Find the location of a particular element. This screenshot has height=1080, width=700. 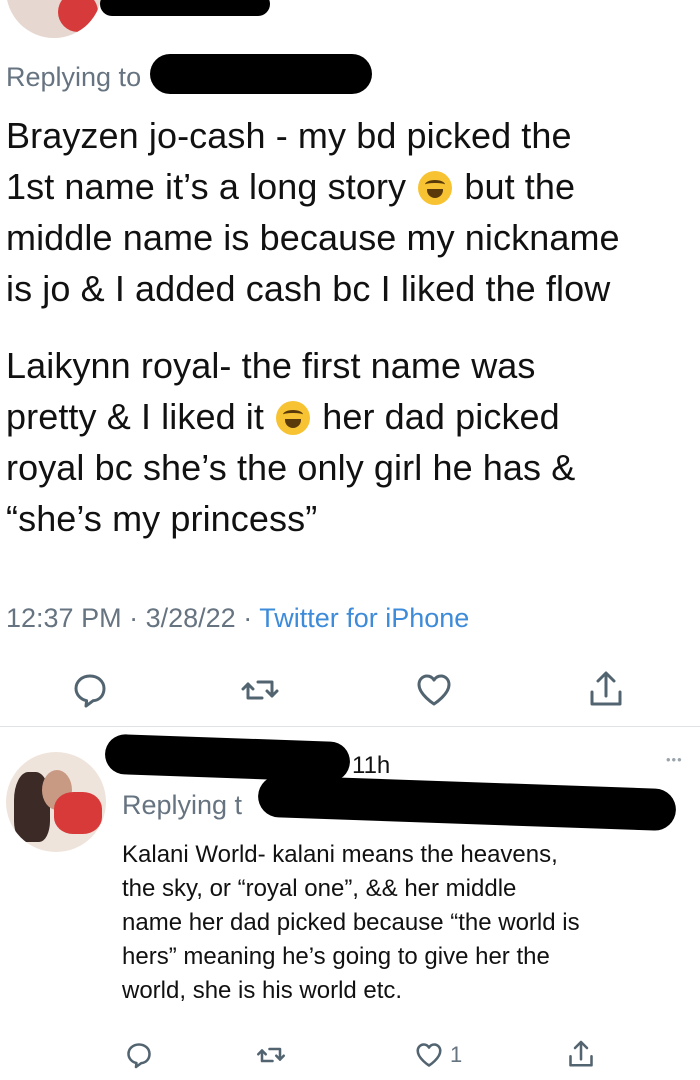

tweet-date: 3/28/22 is located at coordinates (191, 618).